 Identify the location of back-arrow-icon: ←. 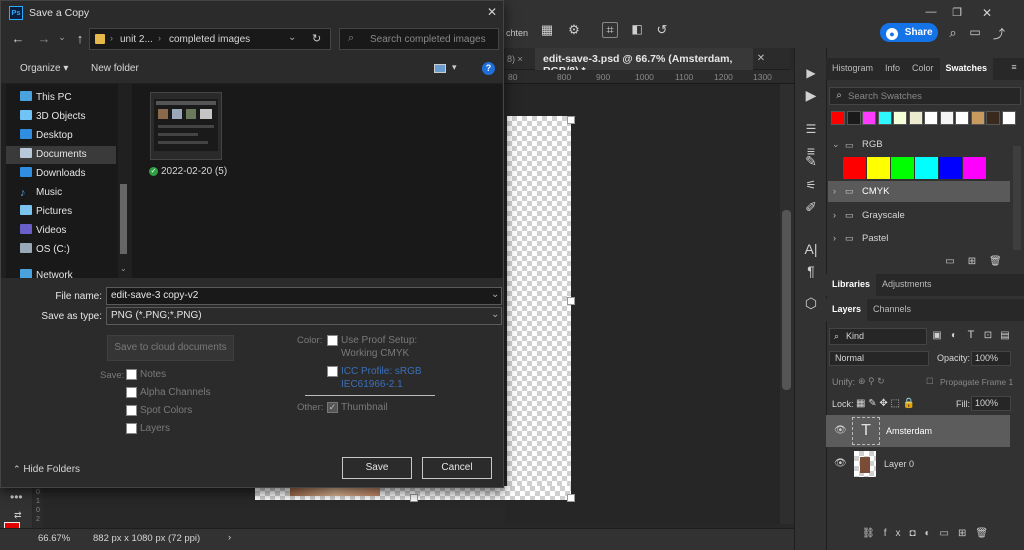
(18, 38).